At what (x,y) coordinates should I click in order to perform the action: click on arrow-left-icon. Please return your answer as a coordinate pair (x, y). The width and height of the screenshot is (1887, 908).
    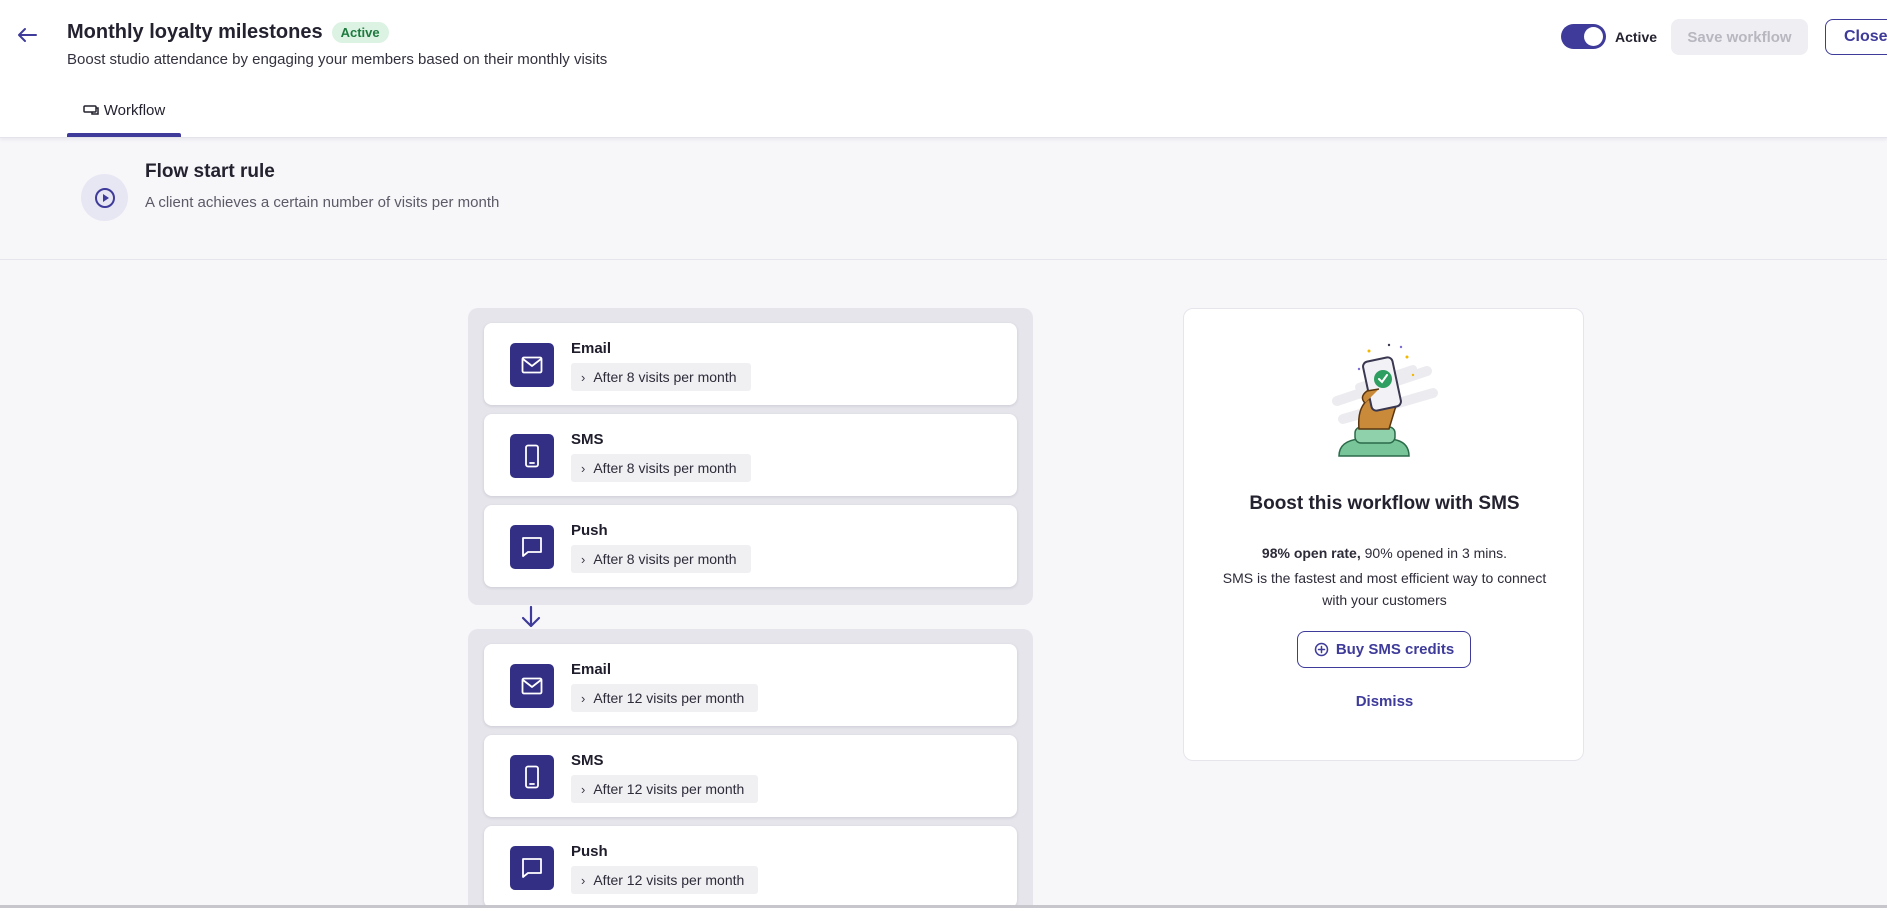
    Looking at the image, I should click on (27, 35).